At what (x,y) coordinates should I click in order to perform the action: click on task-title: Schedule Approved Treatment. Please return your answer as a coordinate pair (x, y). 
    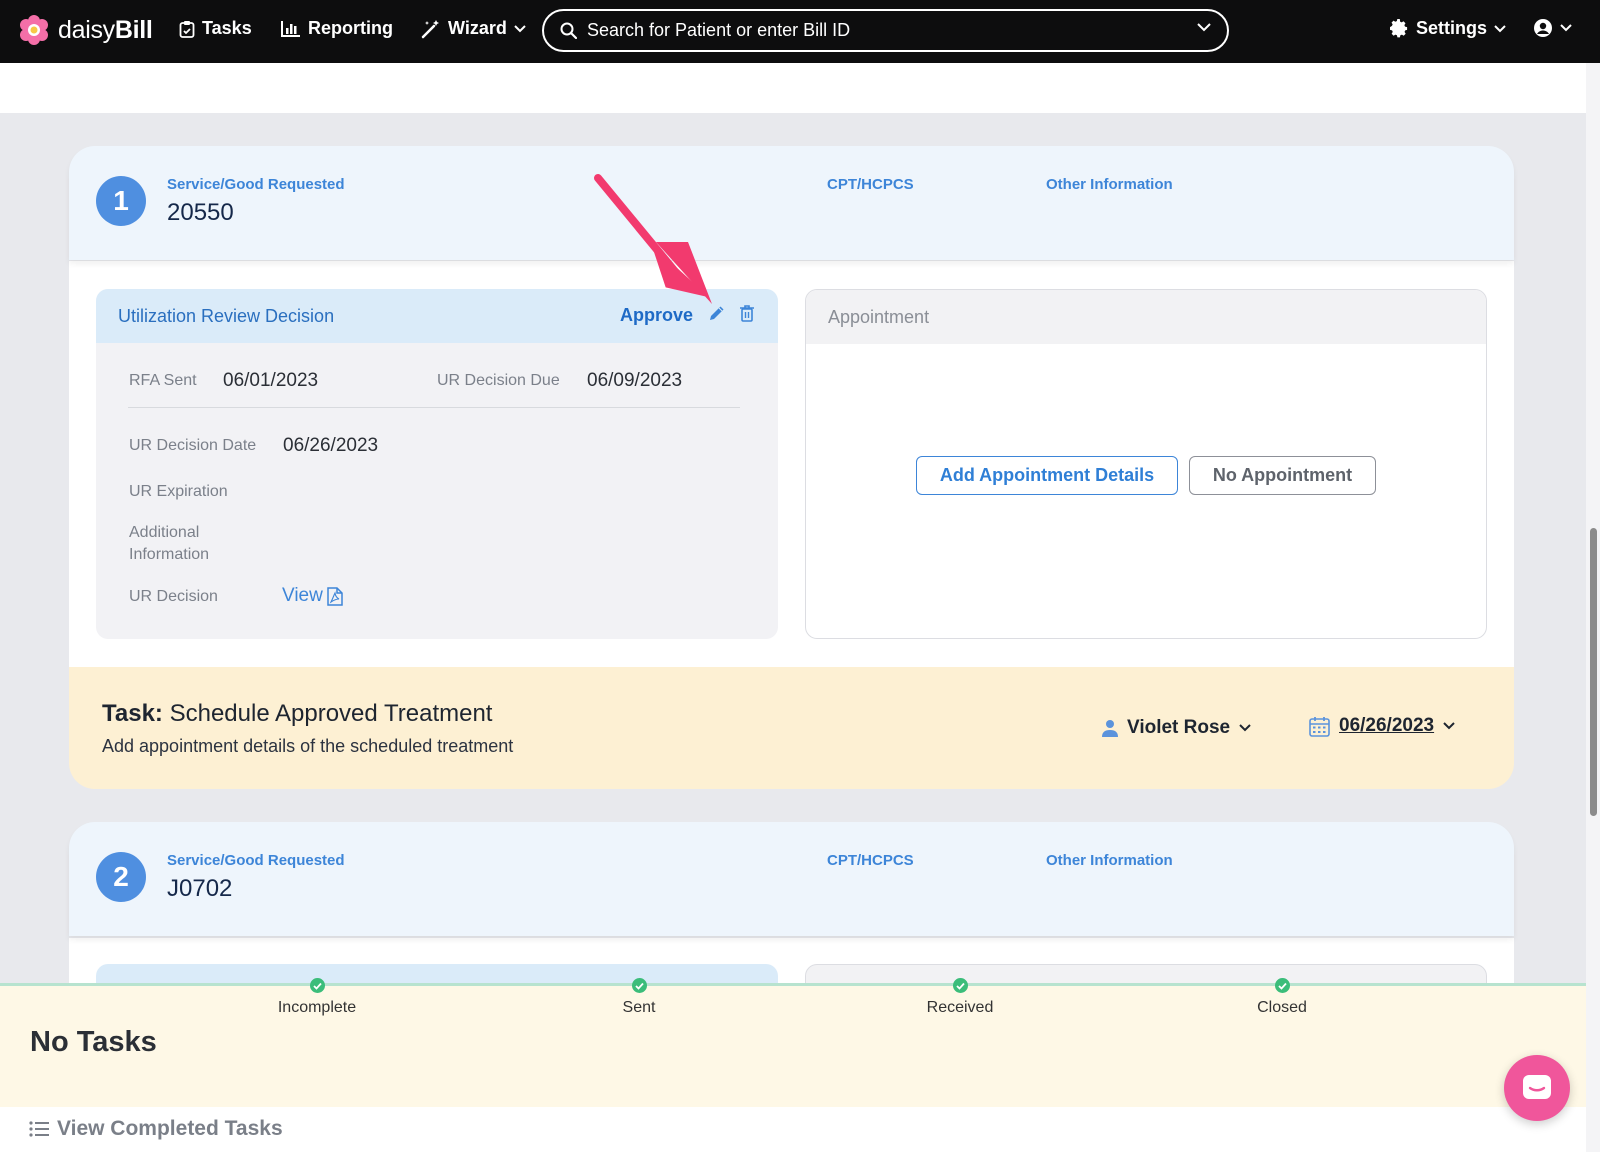
    Looking at the image, I should click on (331, 713).